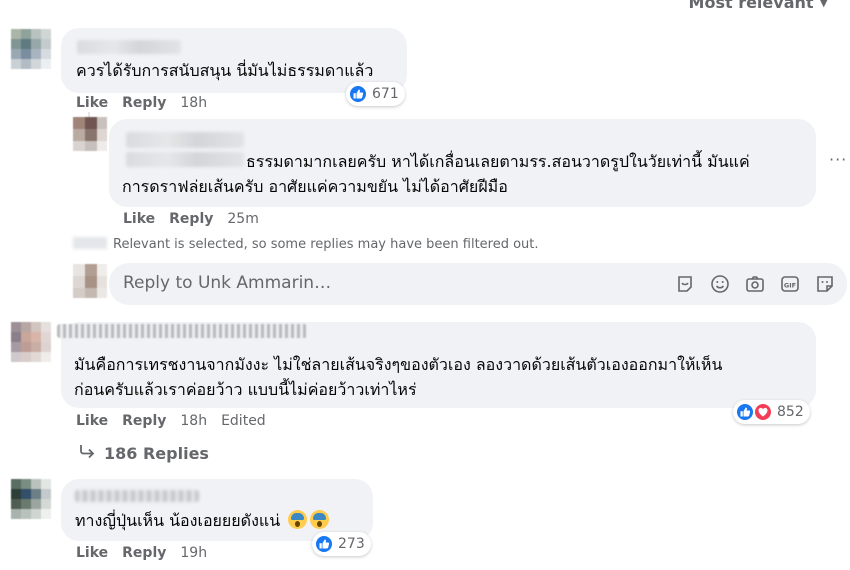 The image size is (850, 570). What do you see at coordinates (202, 520) in the screenshot?
I see `comment-text: ทางญี่ปุ่นเห็น น้องเอยยยดังแน่` at bounding box center [202, 520].